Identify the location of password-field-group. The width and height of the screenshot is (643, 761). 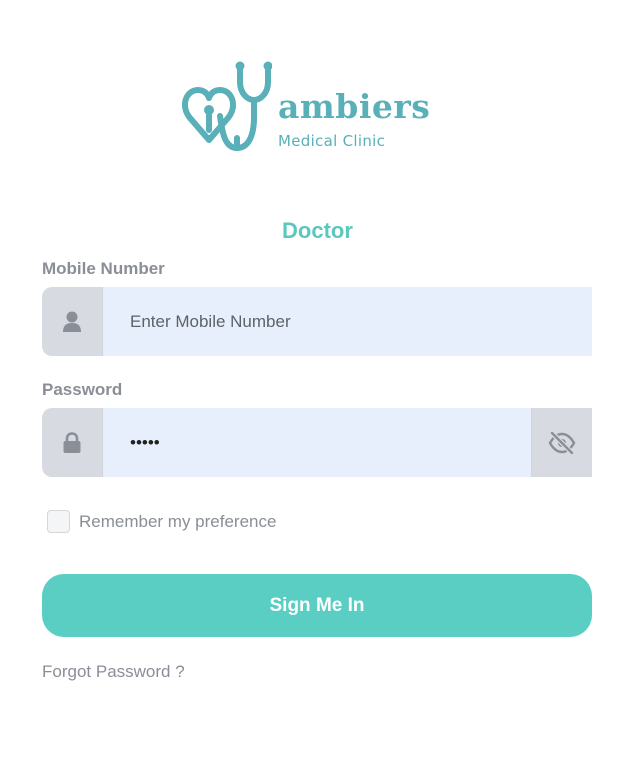
(317, 442).